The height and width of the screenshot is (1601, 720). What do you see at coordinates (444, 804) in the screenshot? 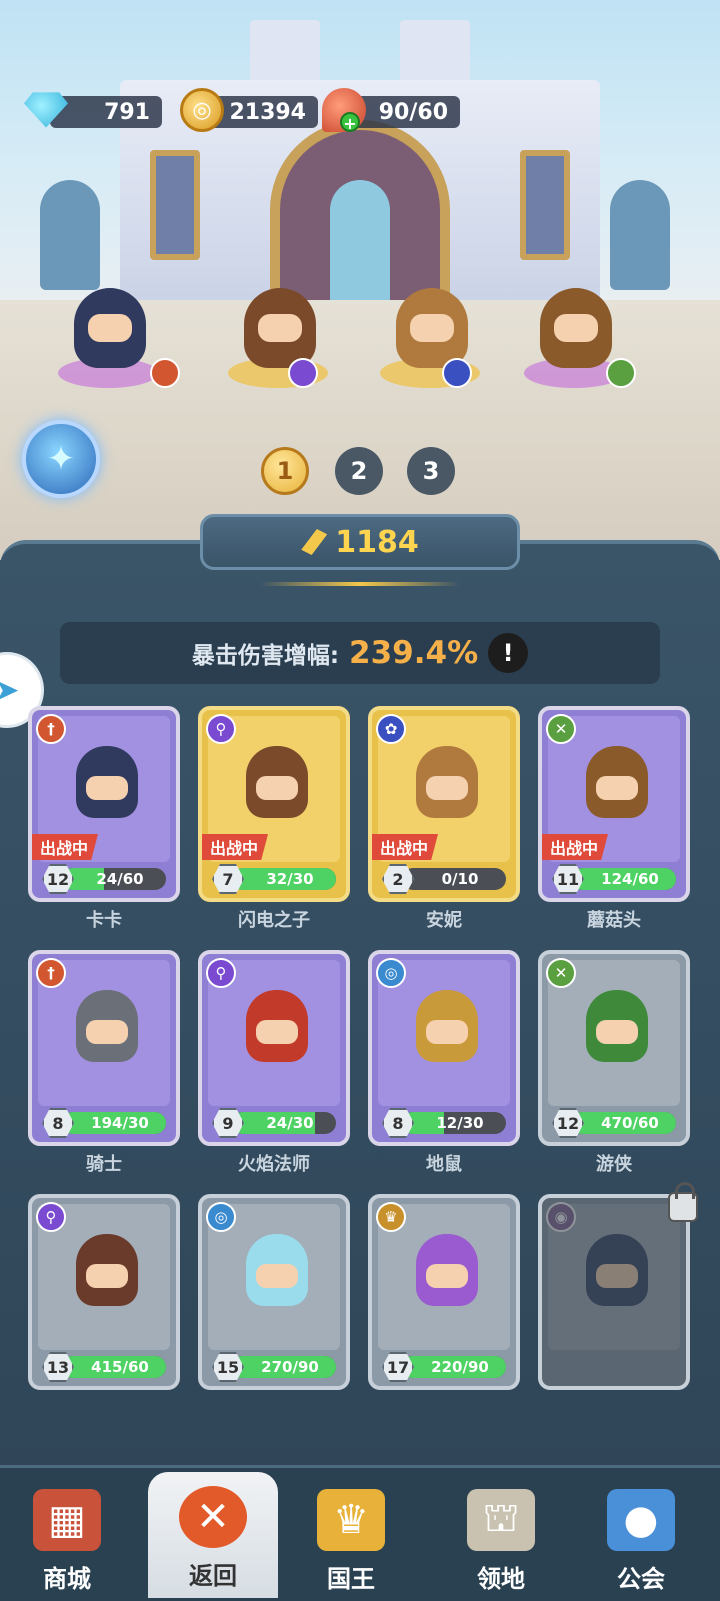
I see `hero-card: ✿ 出战中 2 0/10` at bounding box center [444, 804].